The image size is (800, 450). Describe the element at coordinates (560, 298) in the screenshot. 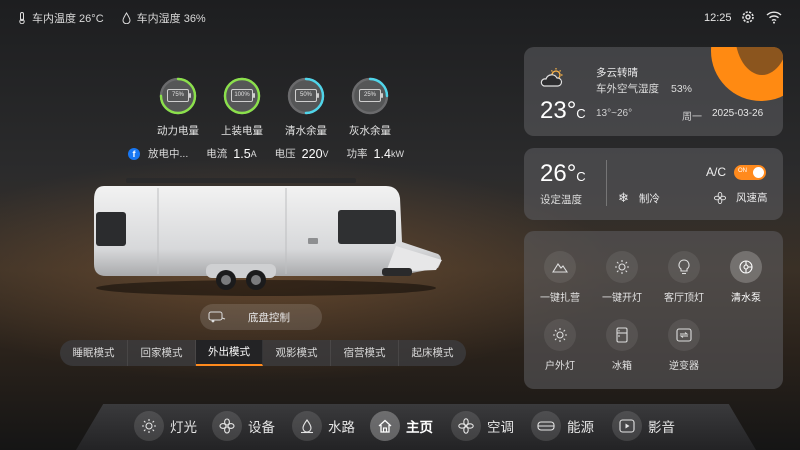

I see `device-label: 一键扎营` at that location.